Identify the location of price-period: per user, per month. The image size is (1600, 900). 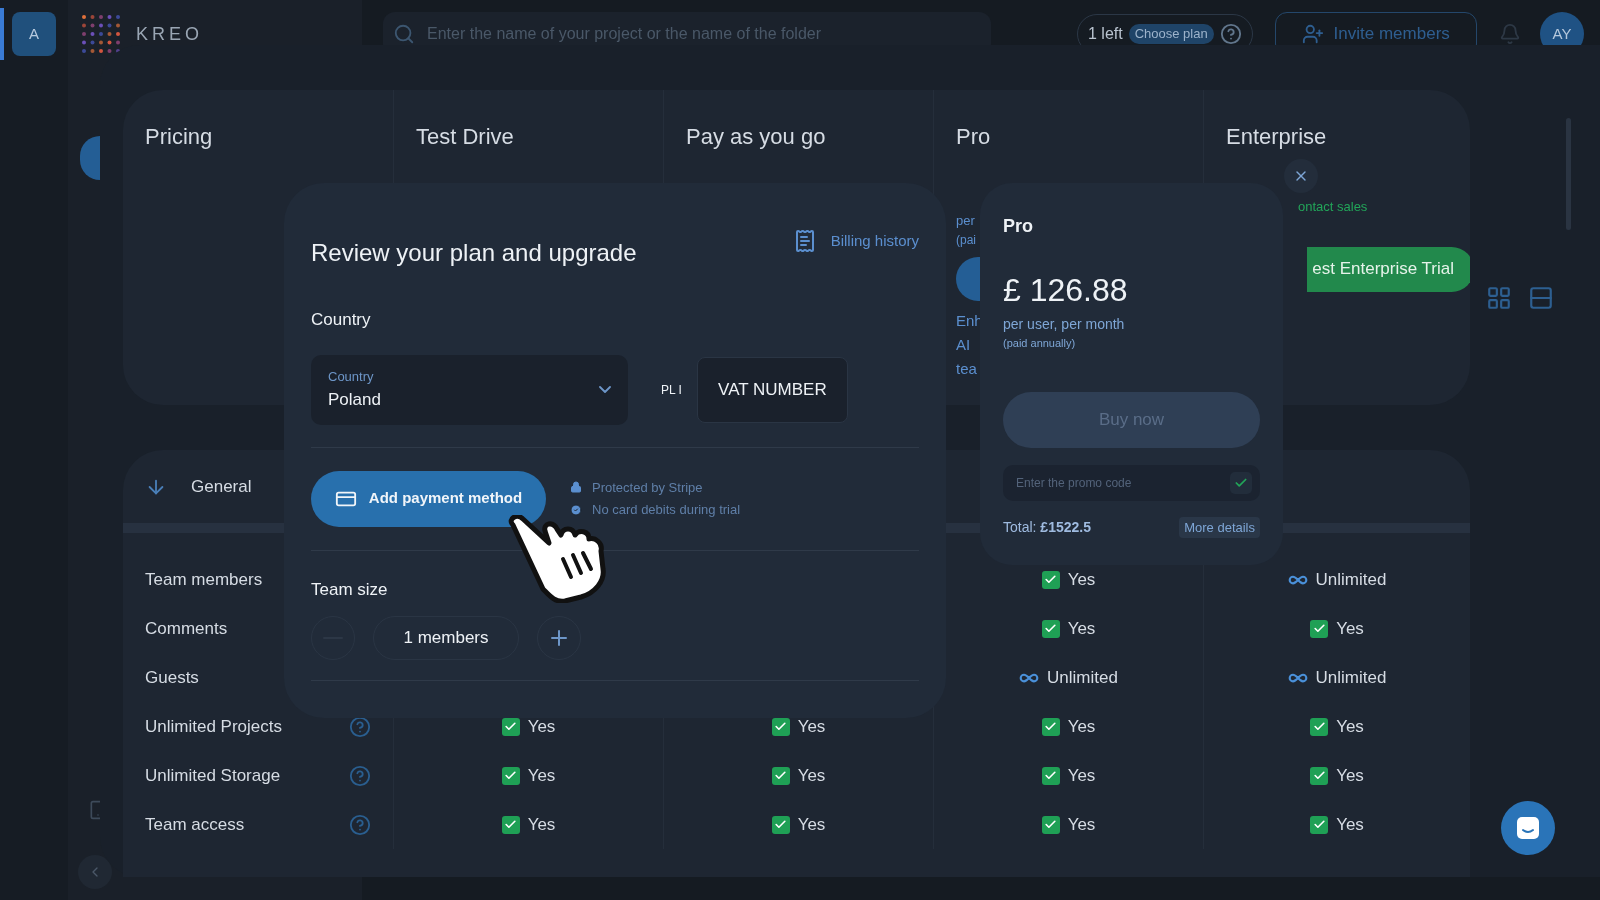
(1064, 324).